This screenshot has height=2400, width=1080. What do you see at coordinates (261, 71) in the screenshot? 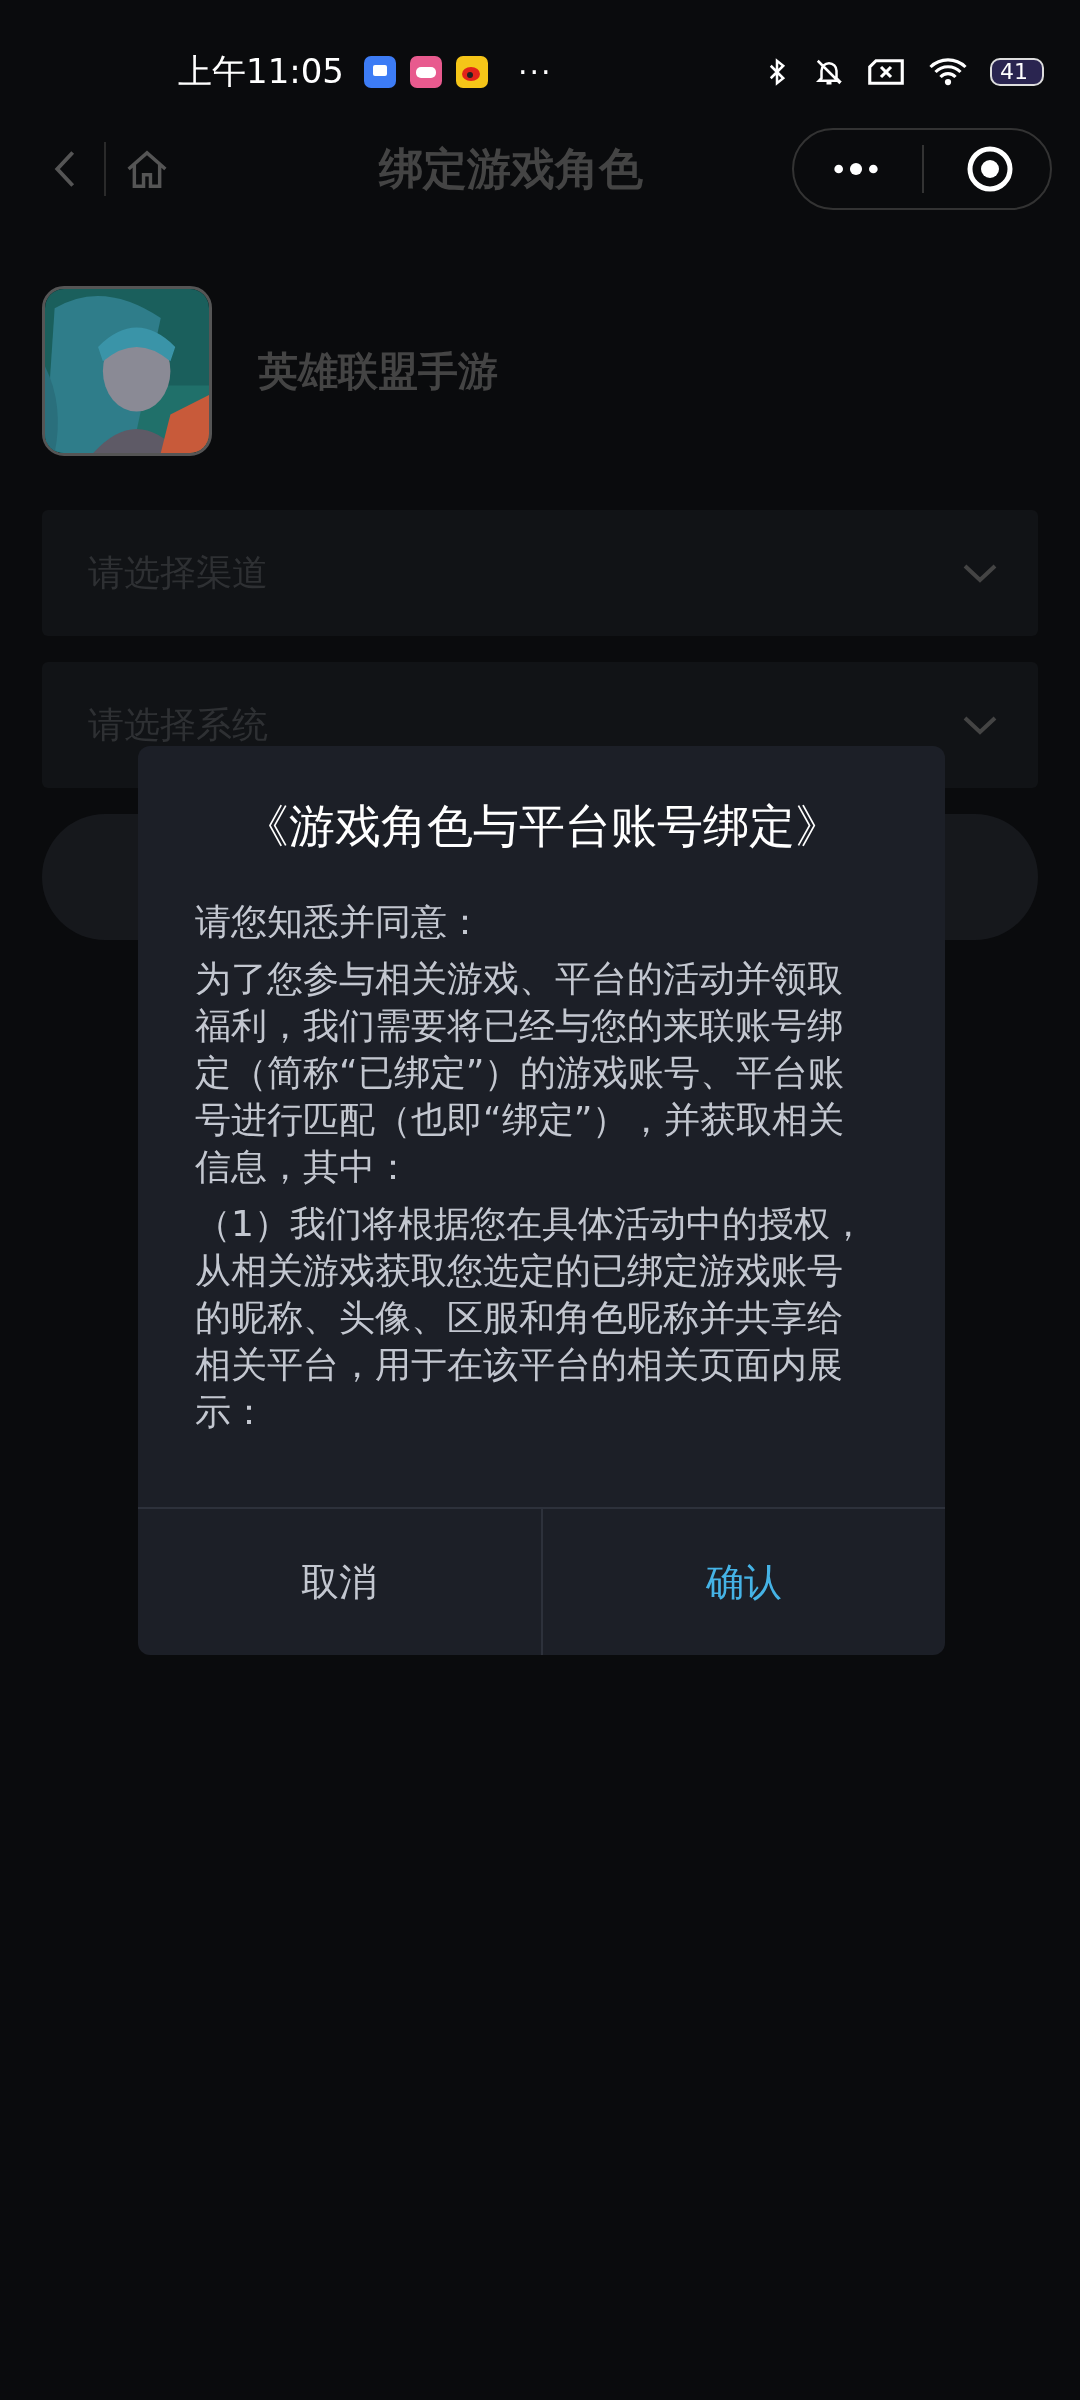
I see `status-time: 上午11:05` at bounding box center [261, 71].